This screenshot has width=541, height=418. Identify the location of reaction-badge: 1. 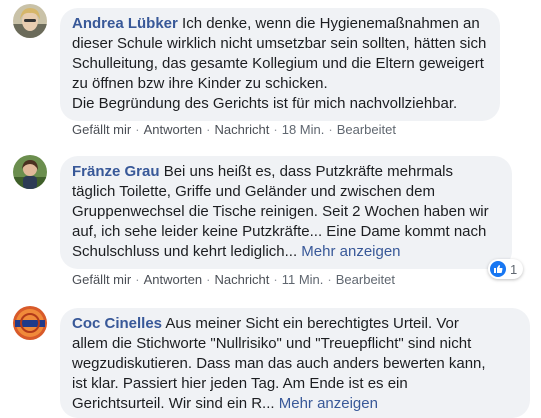
(506, 269).